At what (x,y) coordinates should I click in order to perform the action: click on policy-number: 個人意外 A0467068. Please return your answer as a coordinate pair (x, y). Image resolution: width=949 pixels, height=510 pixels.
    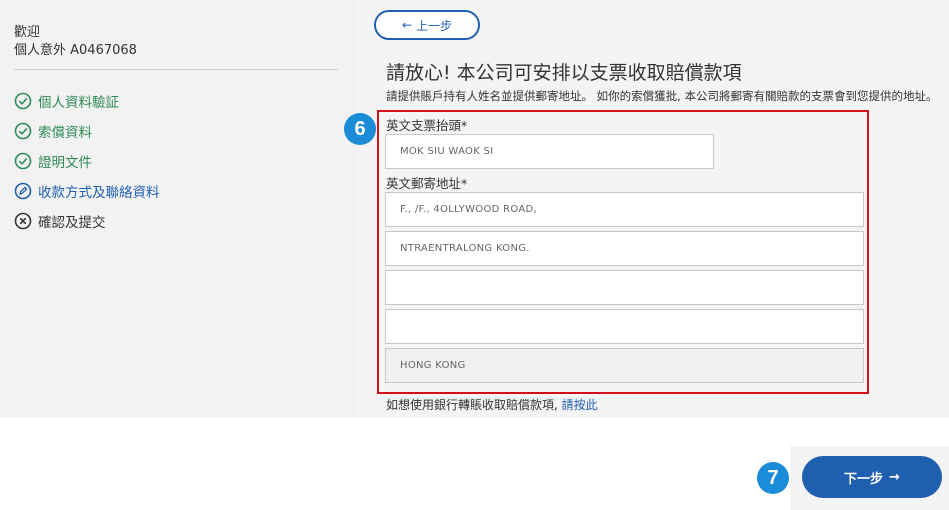
    Looking at the image, I should click on (75, 50).